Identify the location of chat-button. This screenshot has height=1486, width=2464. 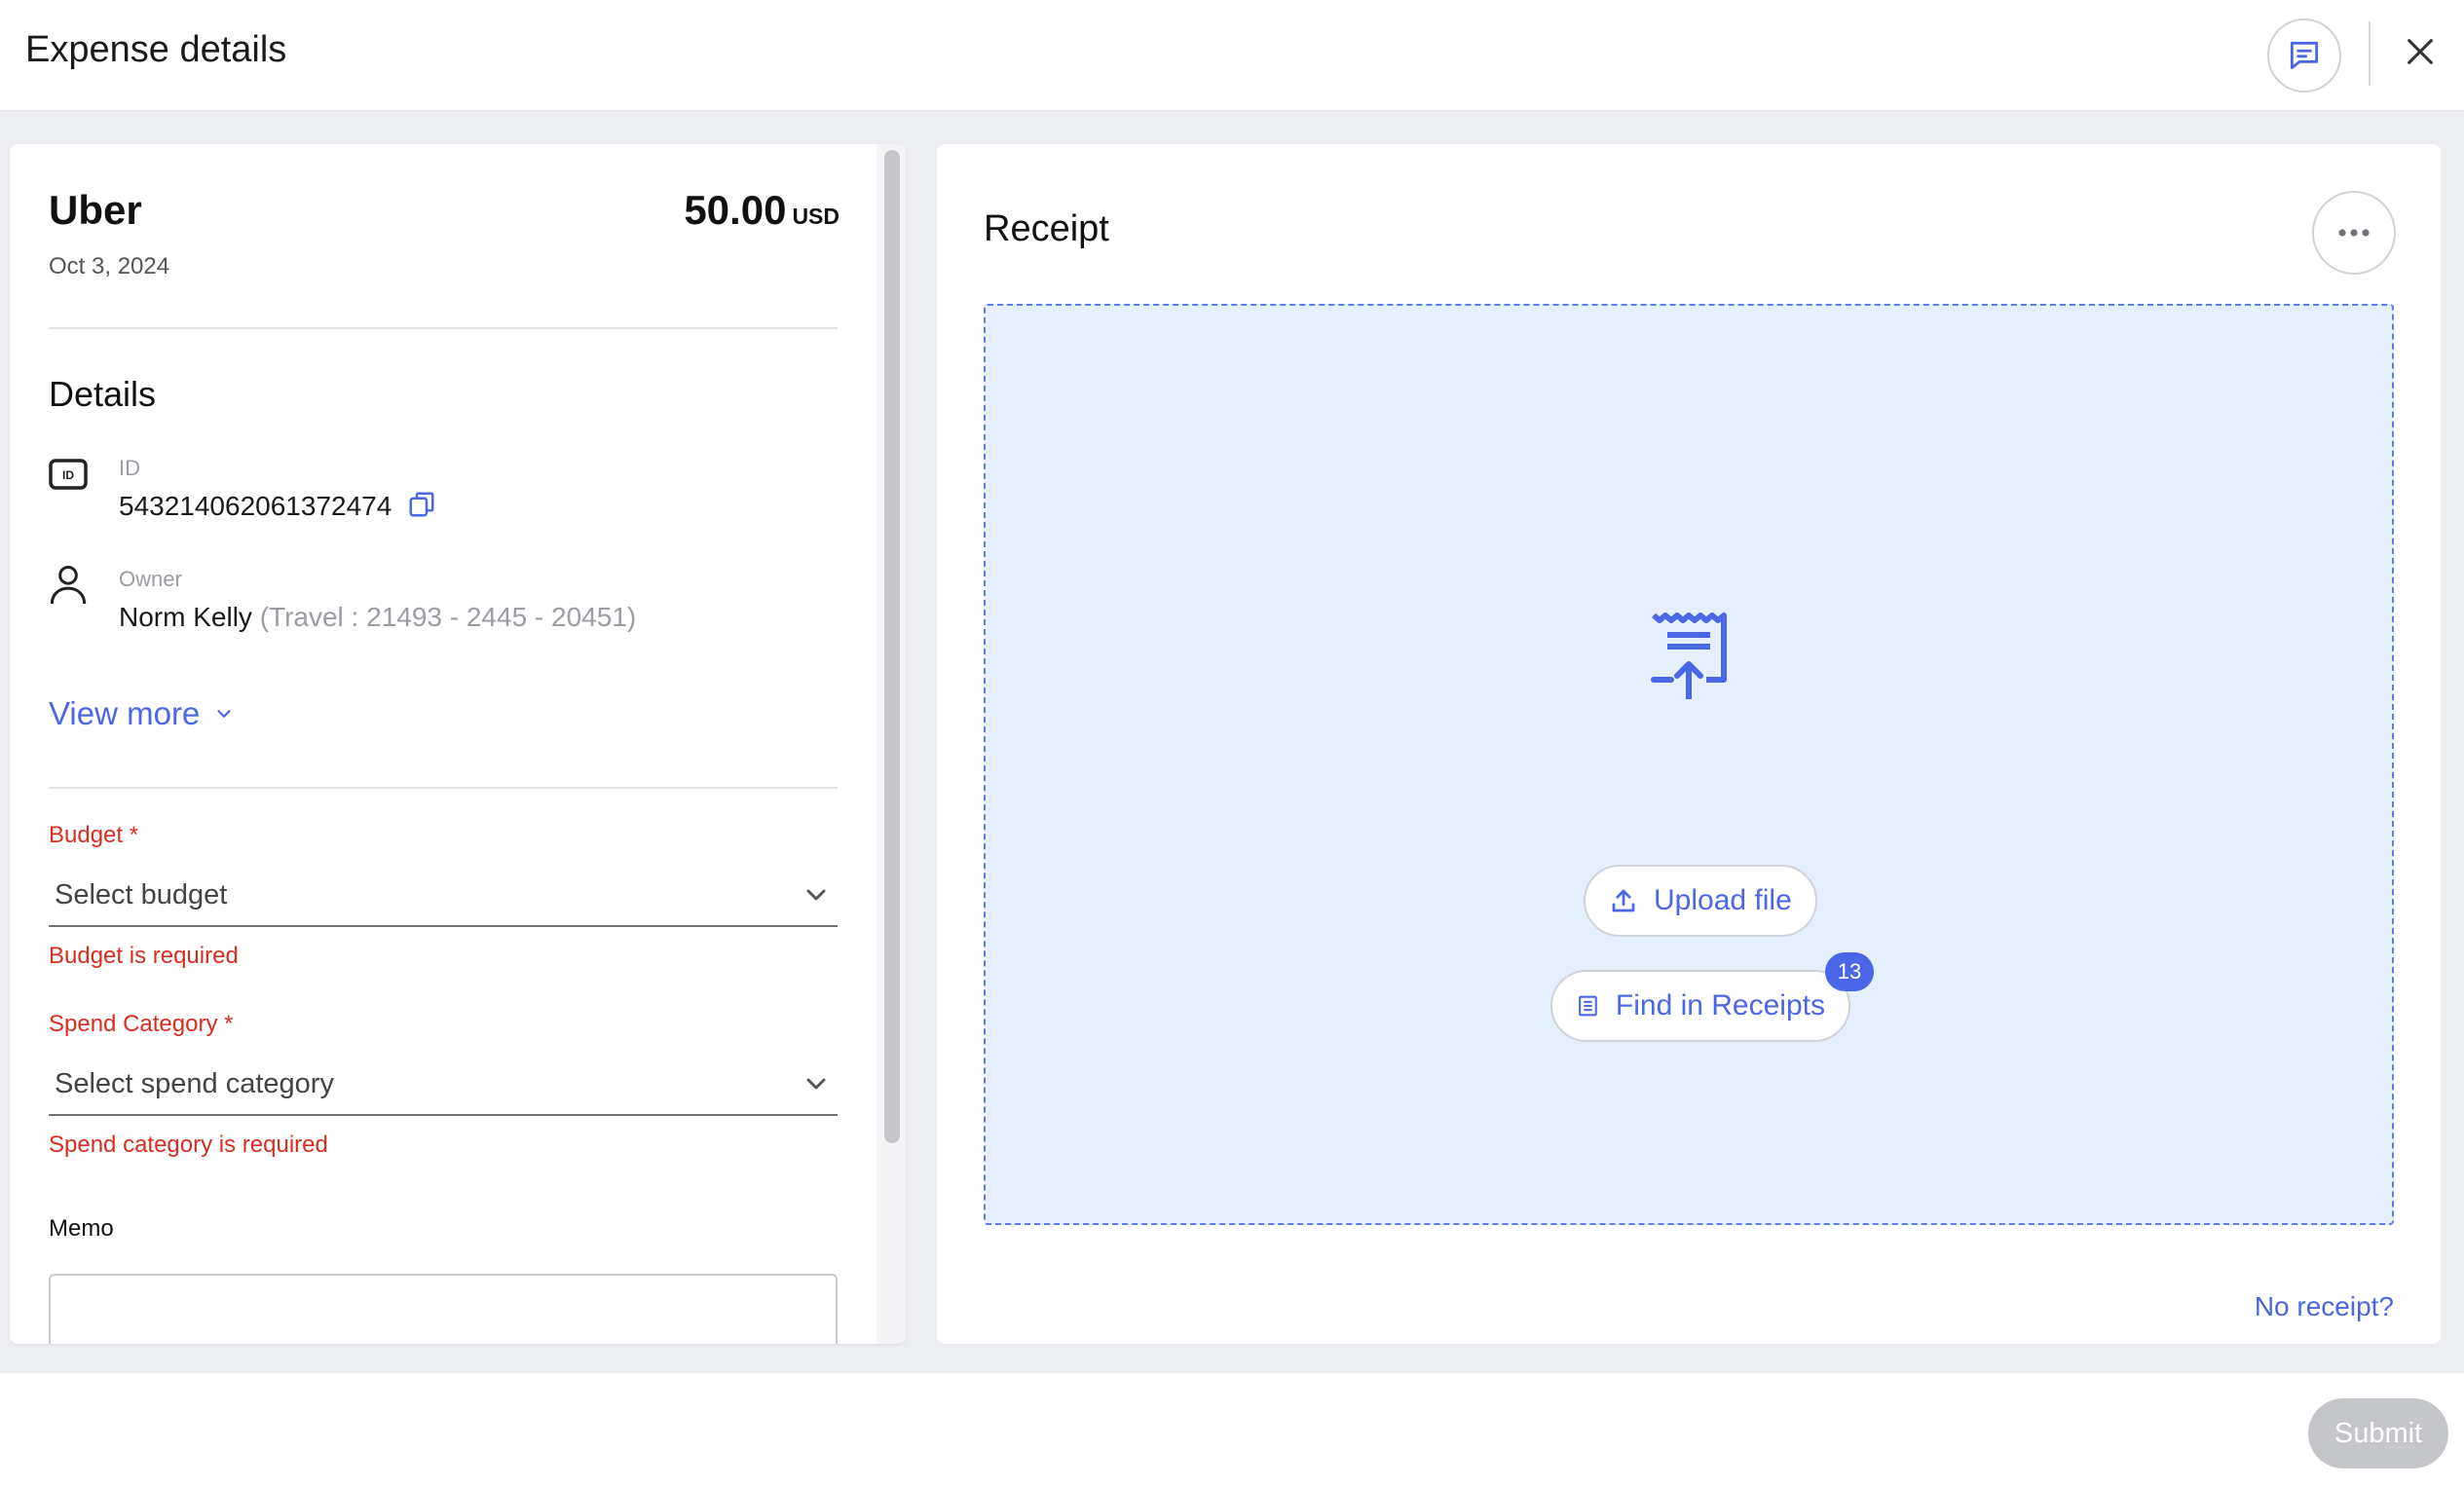
(2304, 56).